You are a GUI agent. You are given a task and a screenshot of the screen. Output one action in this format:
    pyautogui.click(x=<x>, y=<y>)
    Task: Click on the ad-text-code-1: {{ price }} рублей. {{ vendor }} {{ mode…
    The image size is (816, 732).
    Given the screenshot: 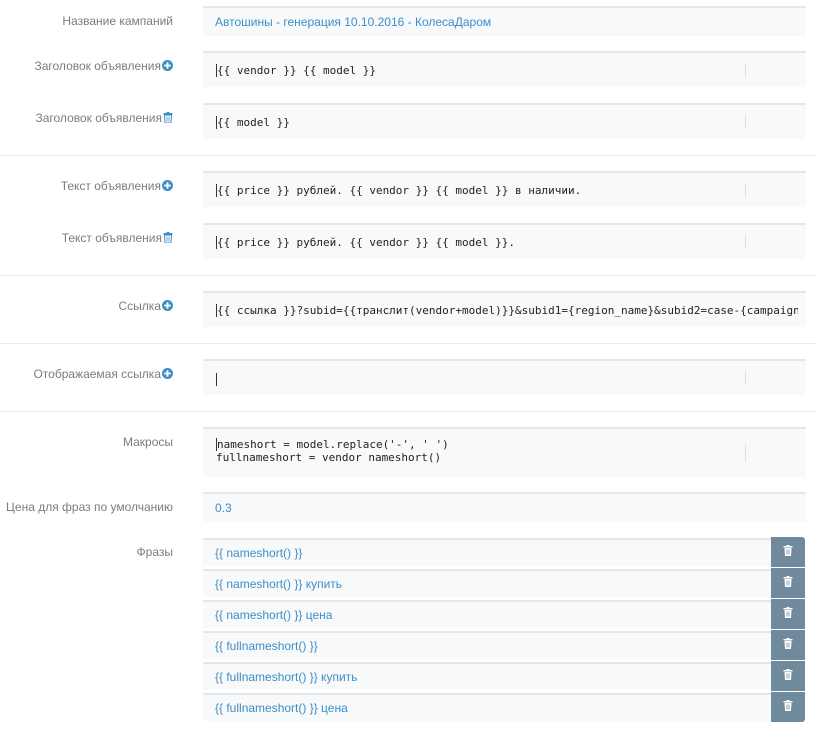 What is the action you would take?
    pyautogui.click(x=507, y=190)
    